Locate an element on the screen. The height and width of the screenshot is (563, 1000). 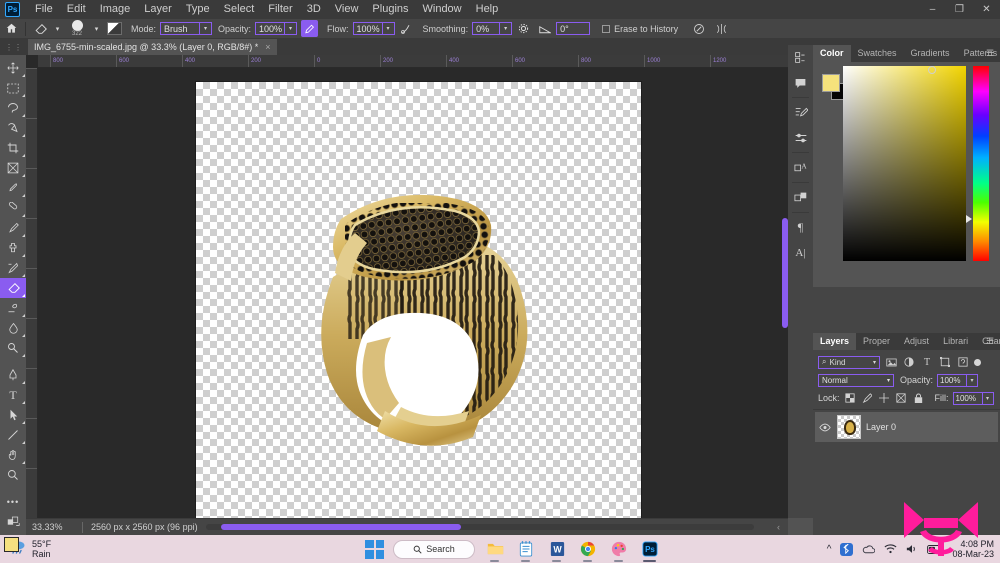
foreground-color-swatch is located at coordinates (11, 544).